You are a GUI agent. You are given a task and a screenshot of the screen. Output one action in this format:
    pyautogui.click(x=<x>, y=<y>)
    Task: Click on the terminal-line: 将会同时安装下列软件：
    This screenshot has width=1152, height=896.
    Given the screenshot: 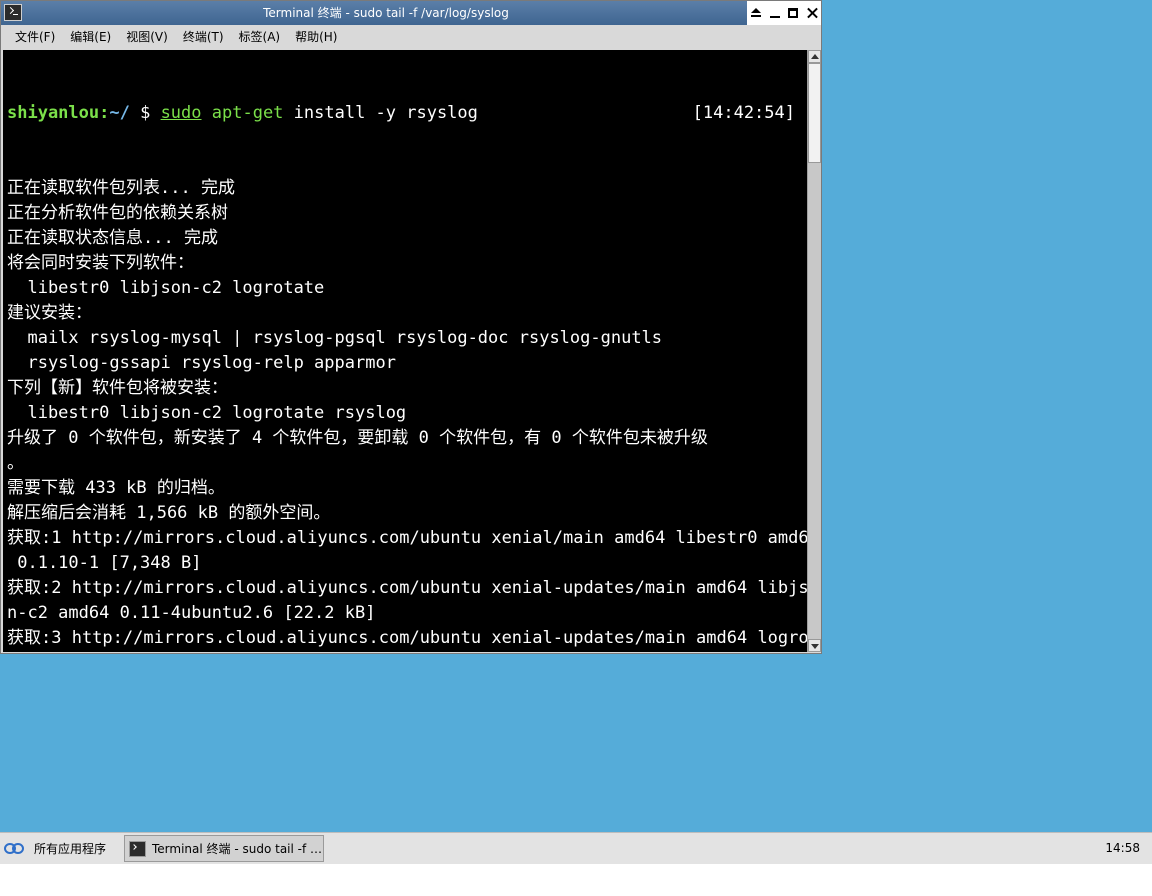 What is the action you would take?
    pyautogui.click(x=100, y=263)
    